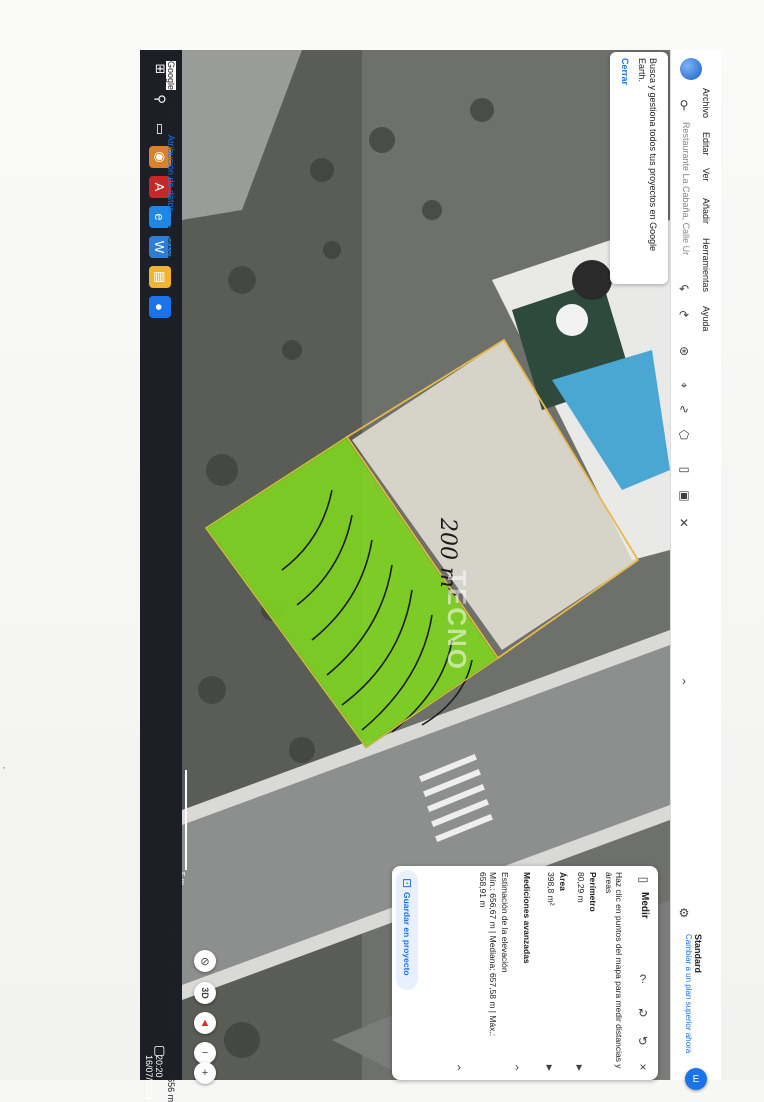  Describe the element at coordinates (644, 905) in the screenshot. I see `measure-title: Medir` at that location.